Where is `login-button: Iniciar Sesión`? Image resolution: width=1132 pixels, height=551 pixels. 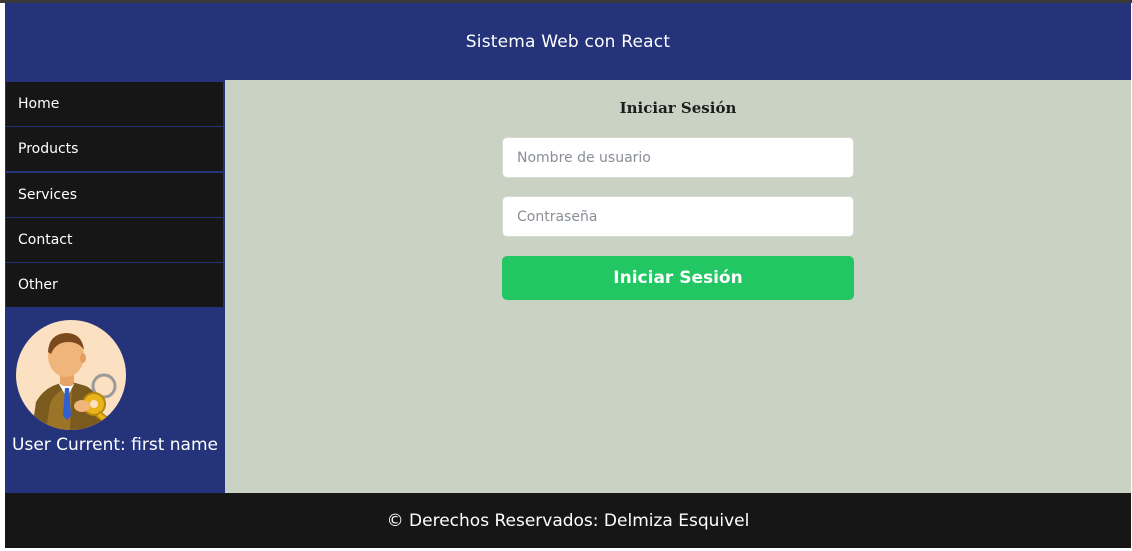 login-button: Iniciar Sesión is located at coordinates (678, 278).